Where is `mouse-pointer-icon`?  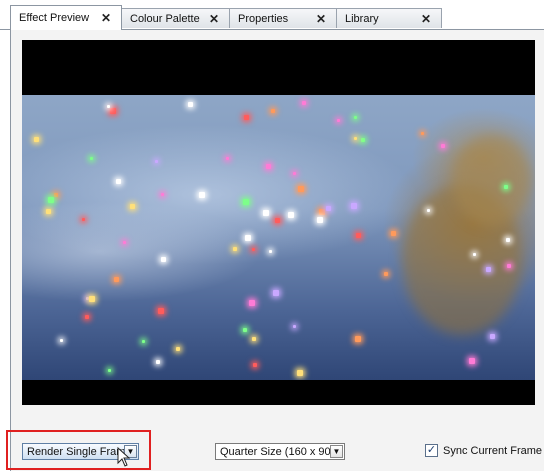
mouse-pointer-icon is located at coordinates (124, 457).